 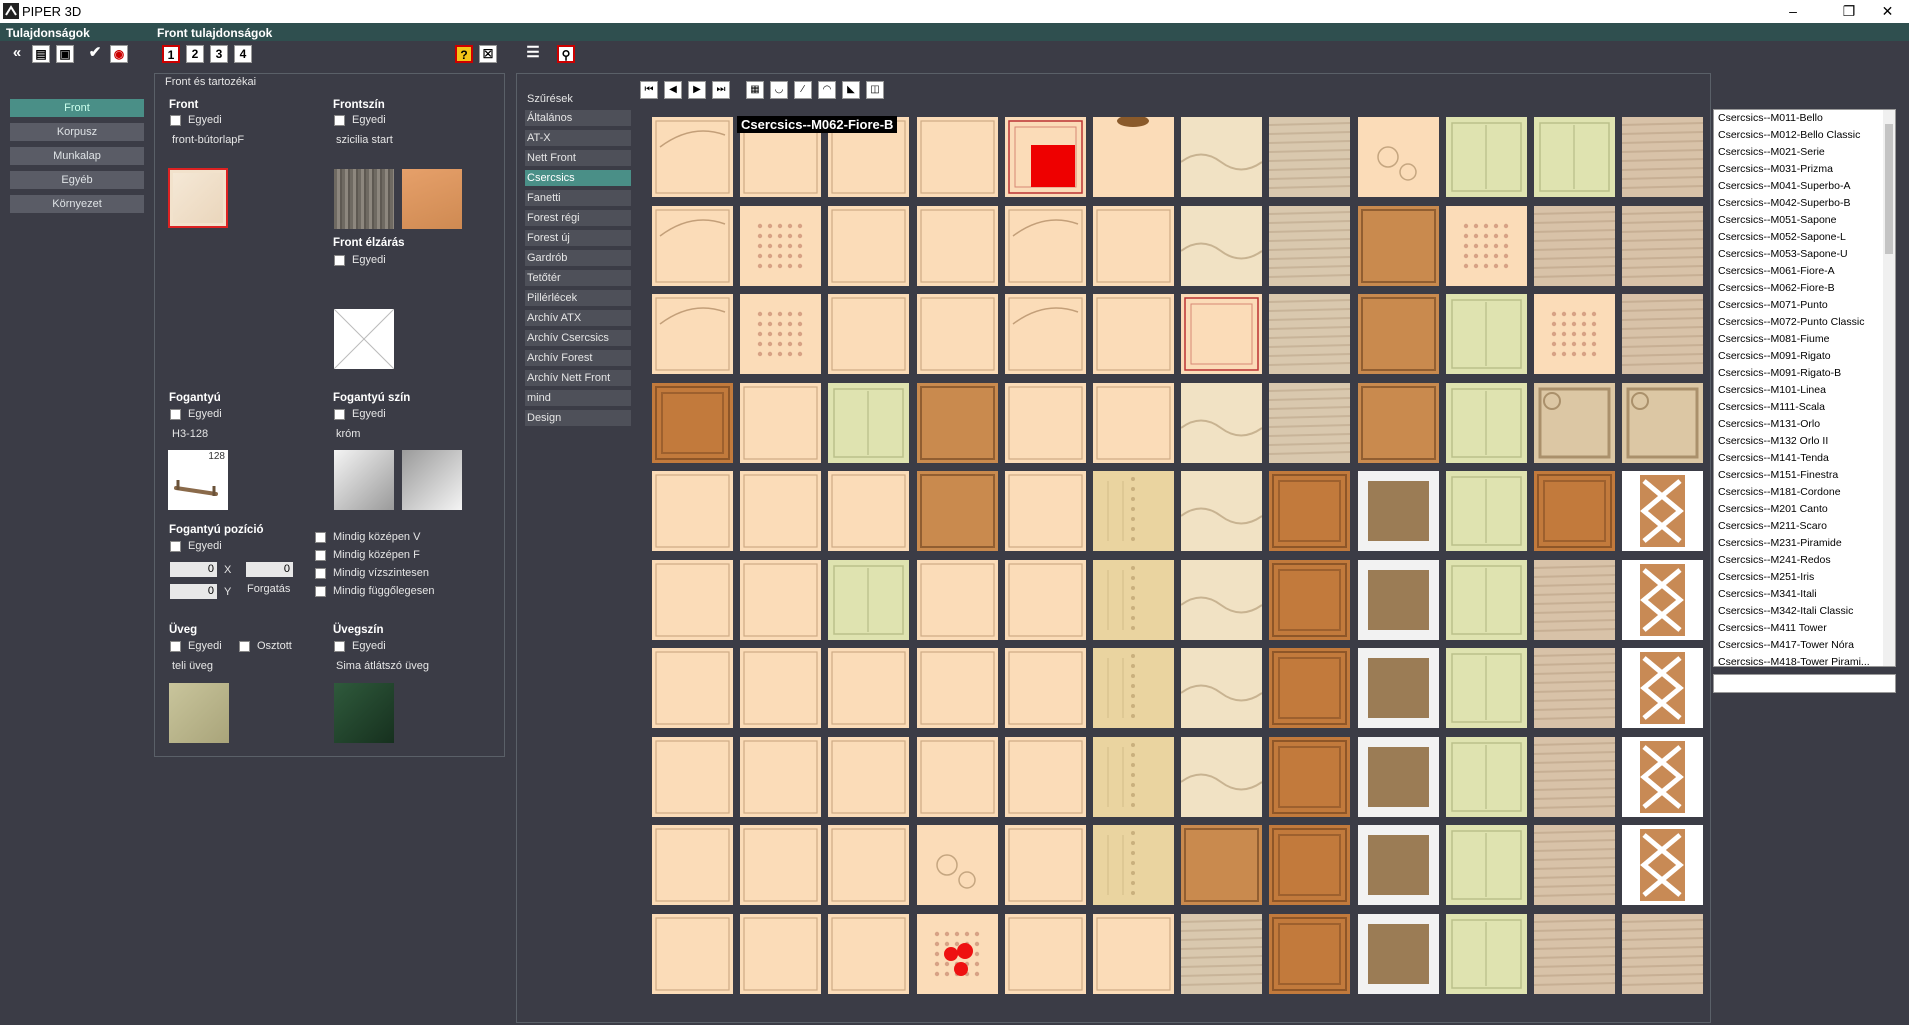 I want to click on model-list-item: Csercsics--M042-Superbo-B, so click(x=1804, y=203).